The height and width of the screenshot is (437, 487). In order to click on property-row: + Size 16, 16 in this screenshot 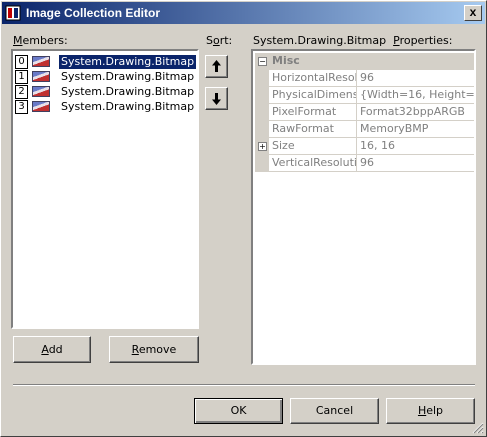, I will do `click(364, 146)`.